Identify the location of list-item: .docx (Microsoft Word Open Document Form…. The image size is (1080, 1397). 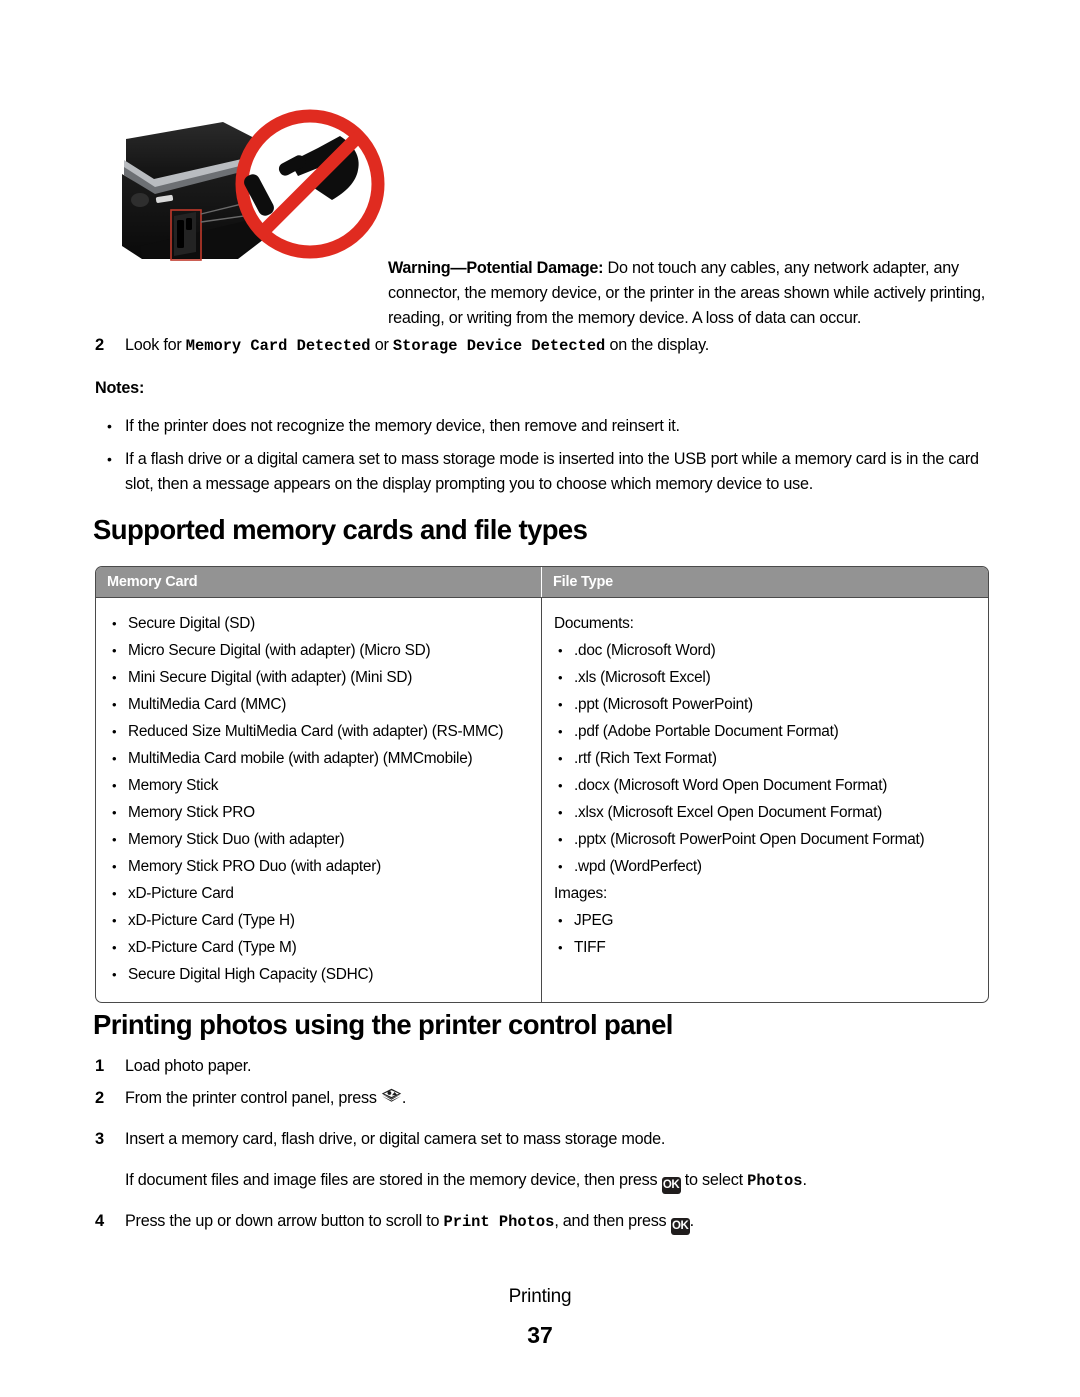
(765, 785).